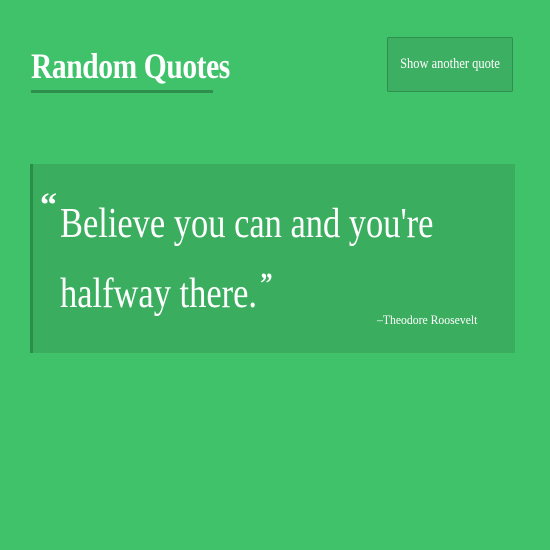  I want to click on close-quote-icon: ”, so click(266, 283).